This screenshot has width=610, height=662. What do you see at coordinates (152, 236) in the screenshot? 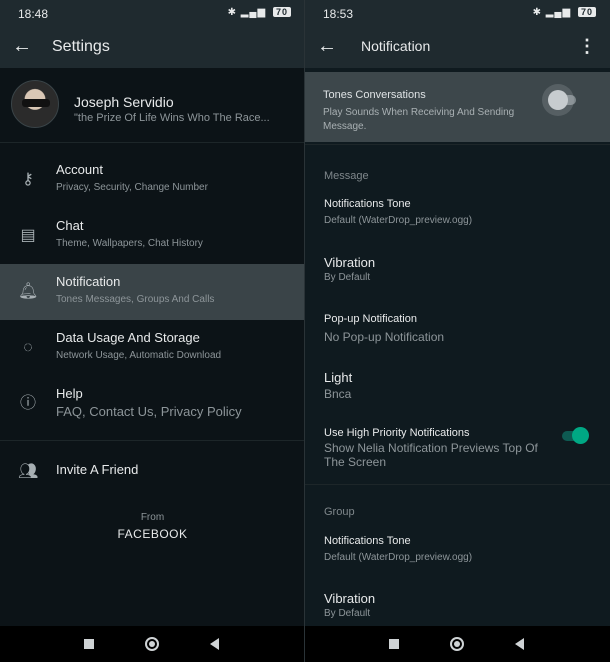
I see `settings-item-chat: ▤ Chat Theme, Wallpapers, Chat History` at bounding box center [152, 236].